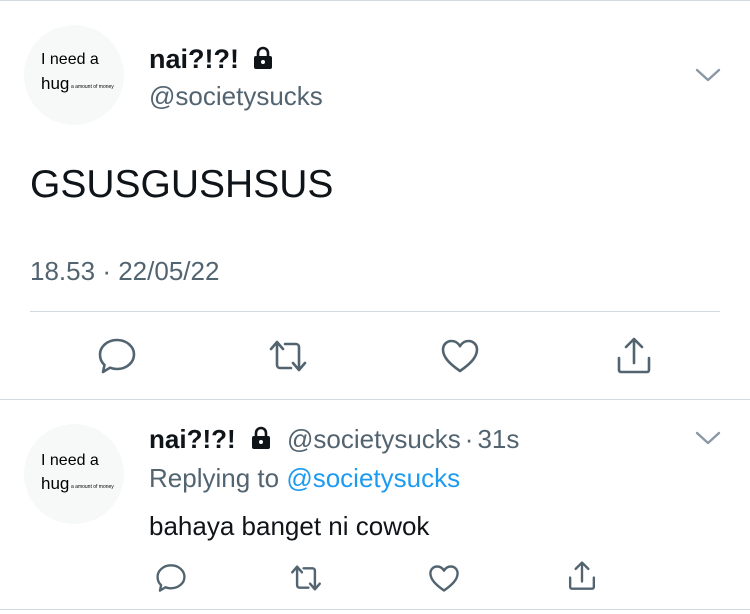 This screenshot has height=614, width=750. What do you see at coordinates (375, 609) in the screenshot?
I see `bottom-divider` at bounding box center [375, 609].